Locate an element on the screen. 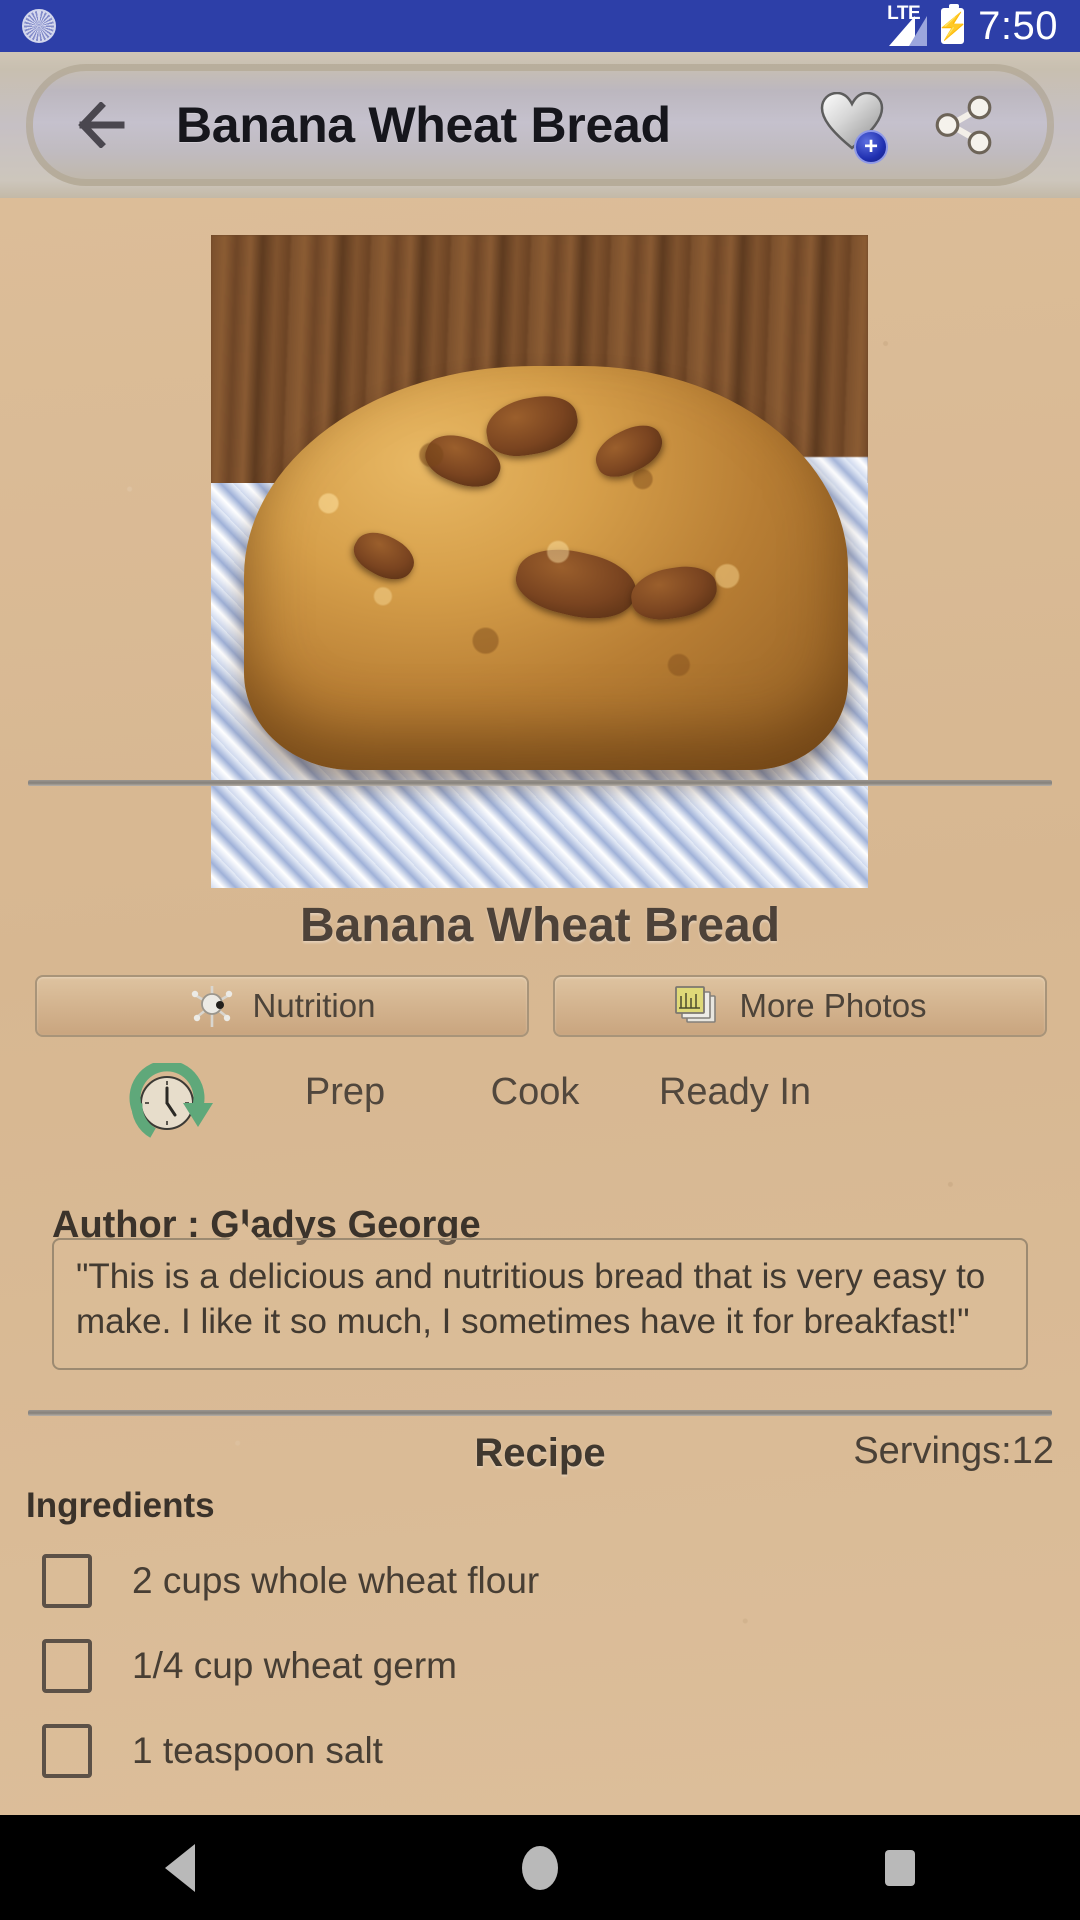 Image resolution: width=1080 pixels, height=1920 pixels. system-navigation-bar is located at coordinates (540, 1867).